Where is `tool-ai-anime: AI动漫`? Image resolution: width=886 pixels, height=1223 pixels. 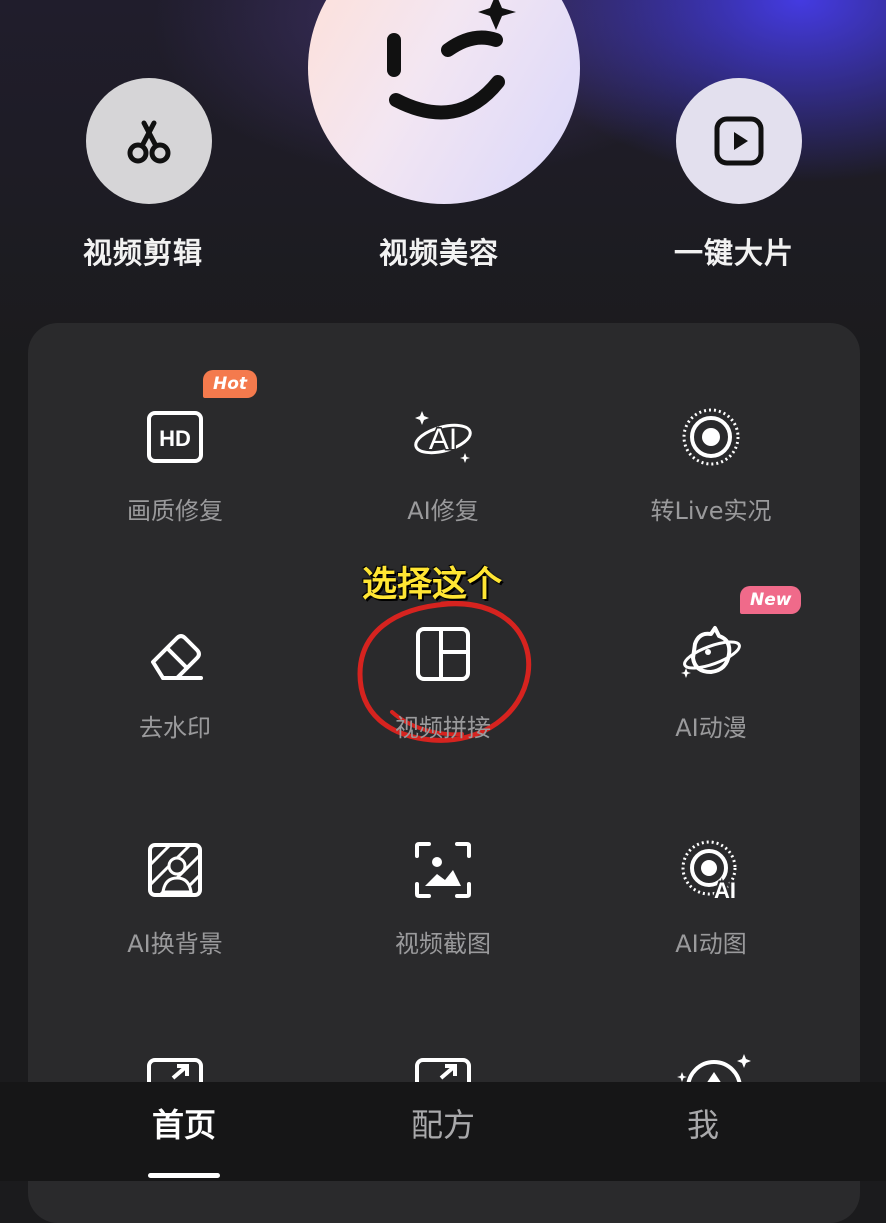
tool-ai-anime: AI动漫 is located at coordinates (711, 724).